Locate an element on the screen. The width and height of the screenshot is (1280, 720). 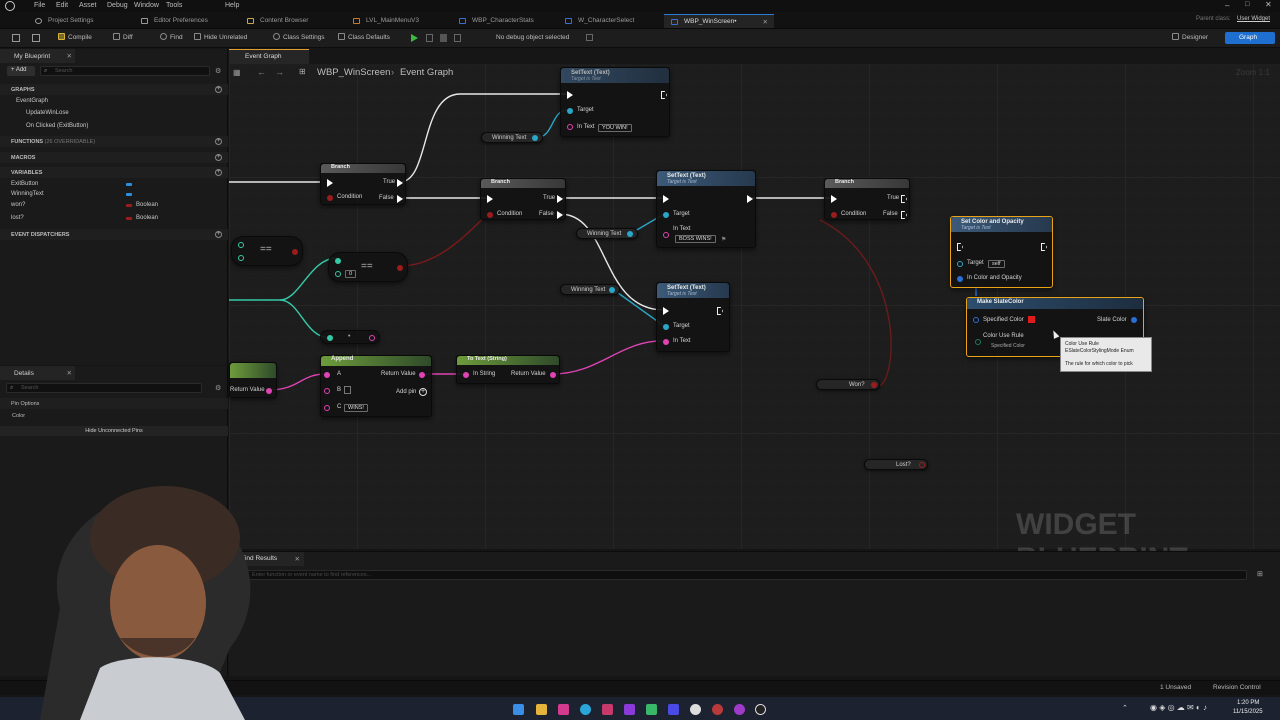
graph-item-eventgraph: EventGraph is located at coordinates (32, 101).